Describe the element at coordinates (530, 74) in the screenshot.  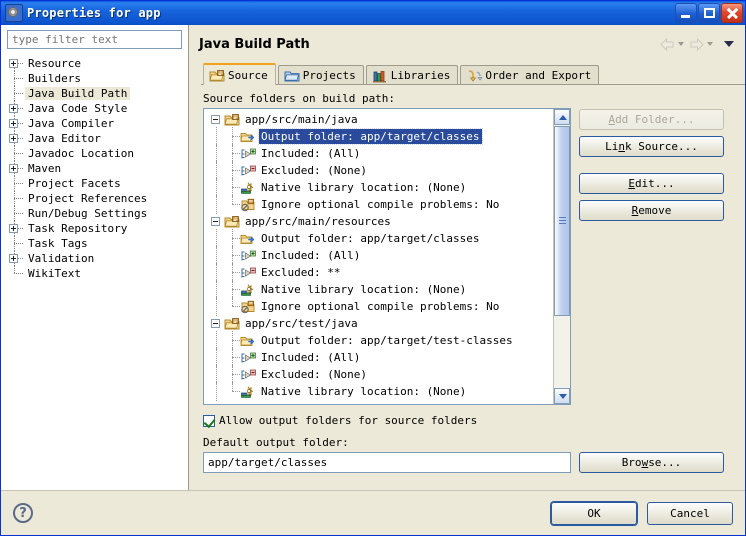
I see `tab-order-and-export: Order and Export` at that location.